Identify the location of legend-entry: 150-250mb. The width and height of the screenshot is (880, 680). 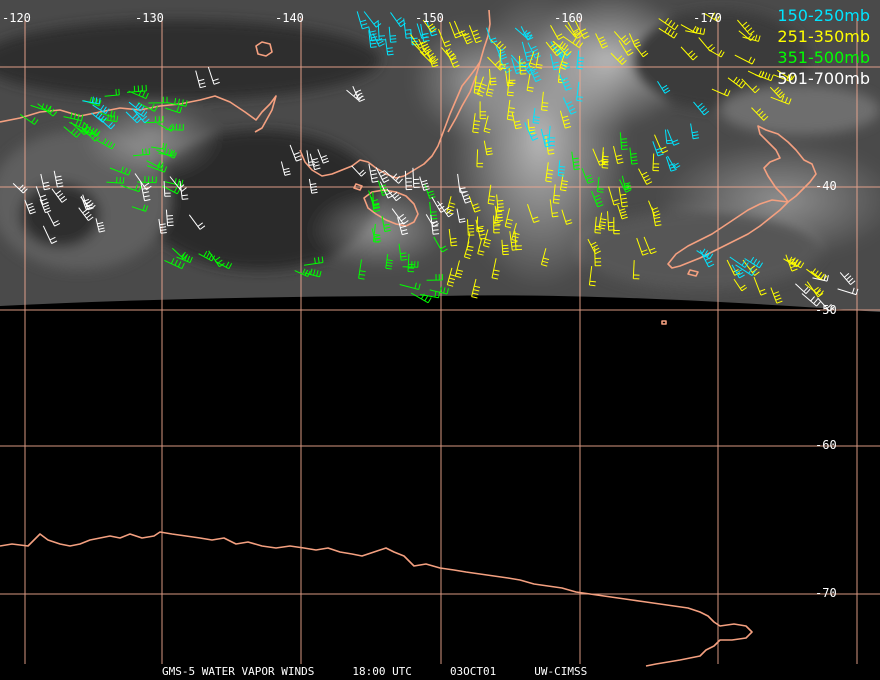
(823, 15).